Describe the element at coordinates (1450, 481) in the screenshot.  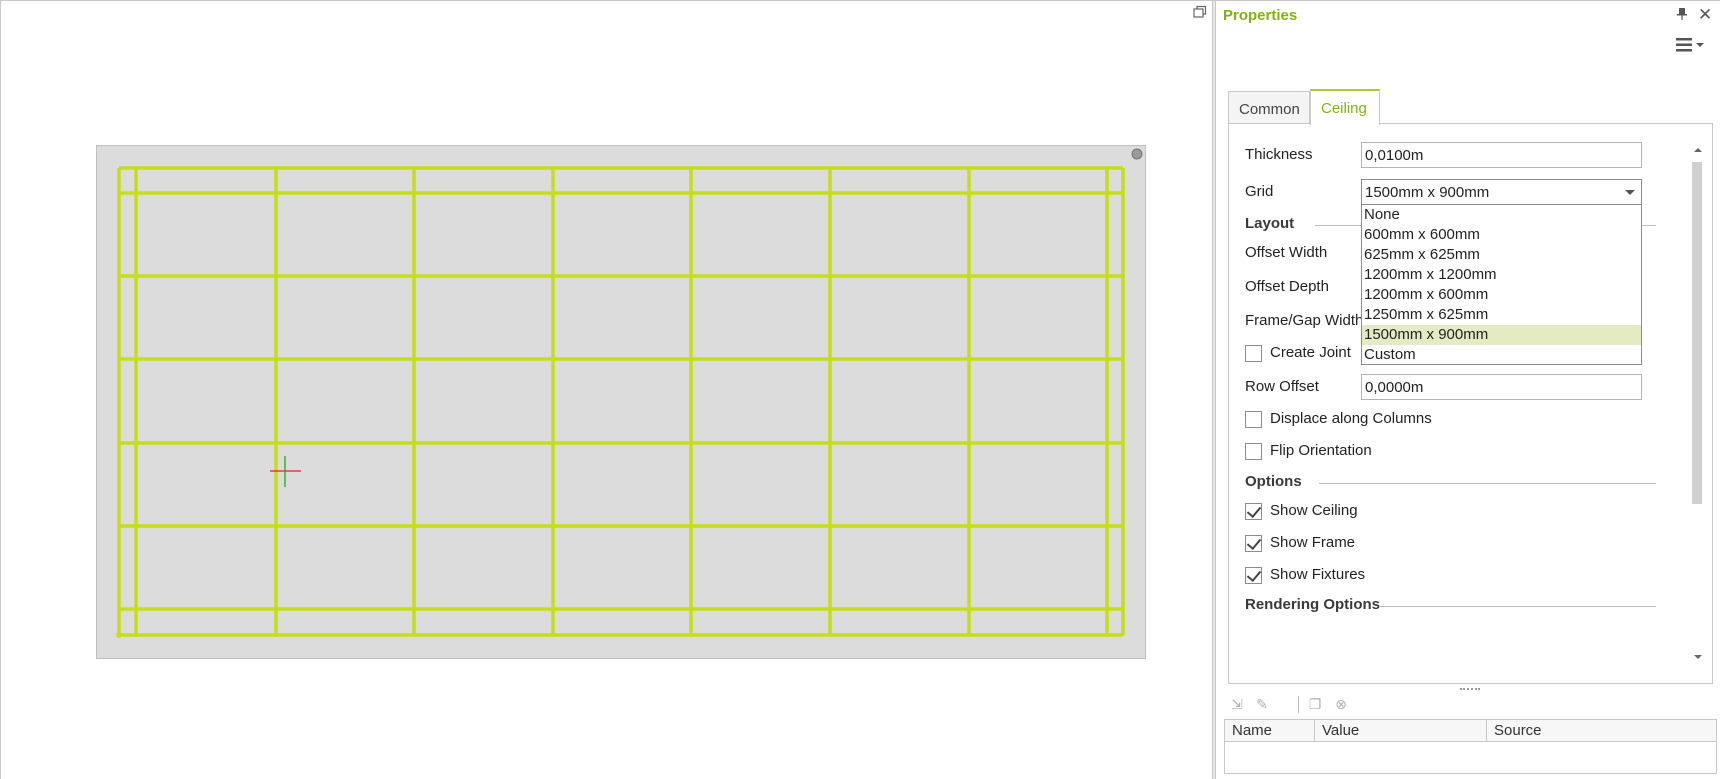
I see `options-section-header: Options` at that location.